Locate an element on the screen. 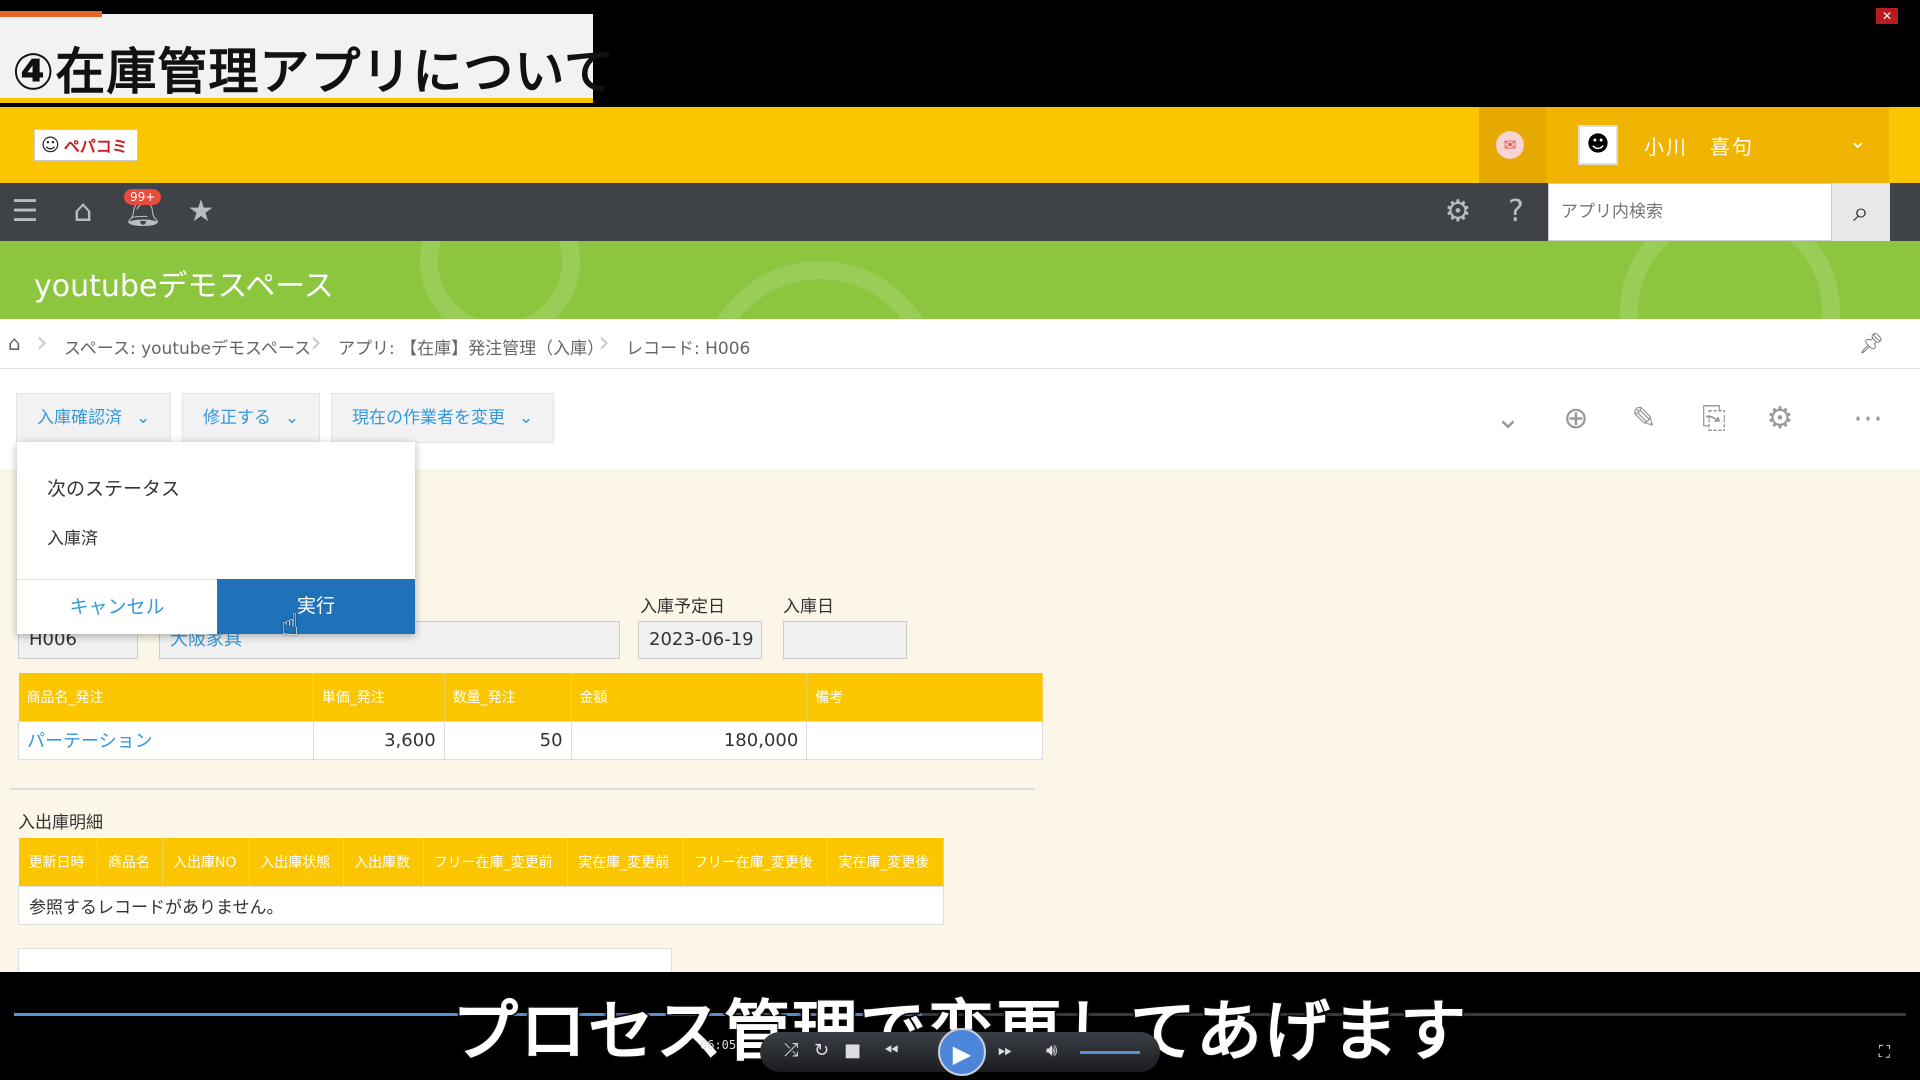 The height and width of the screenshot is (1080, 1920). detail-col-product: 商品名 is located at coordinates (130, 862).